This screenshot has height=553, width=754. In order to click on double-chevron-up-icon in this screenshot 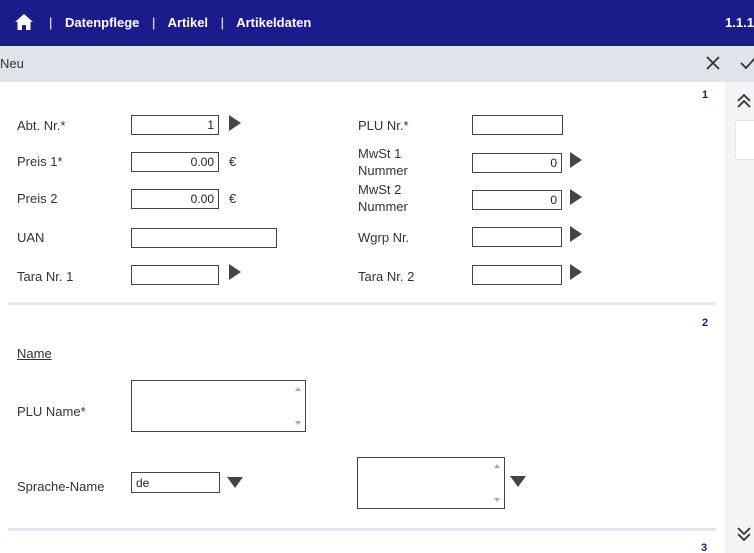, I will do `click(744, 101)`.